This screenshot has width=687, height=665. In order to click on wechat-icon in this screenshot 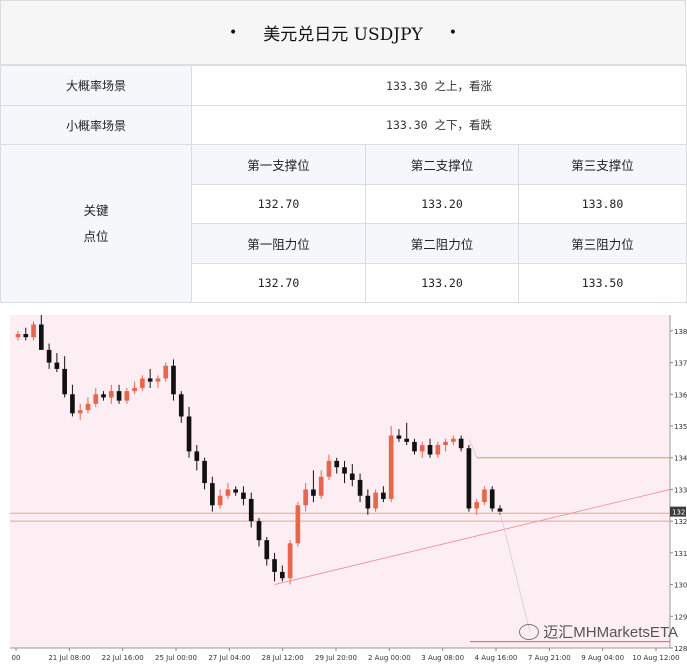, I will do `click(529, 631)`.